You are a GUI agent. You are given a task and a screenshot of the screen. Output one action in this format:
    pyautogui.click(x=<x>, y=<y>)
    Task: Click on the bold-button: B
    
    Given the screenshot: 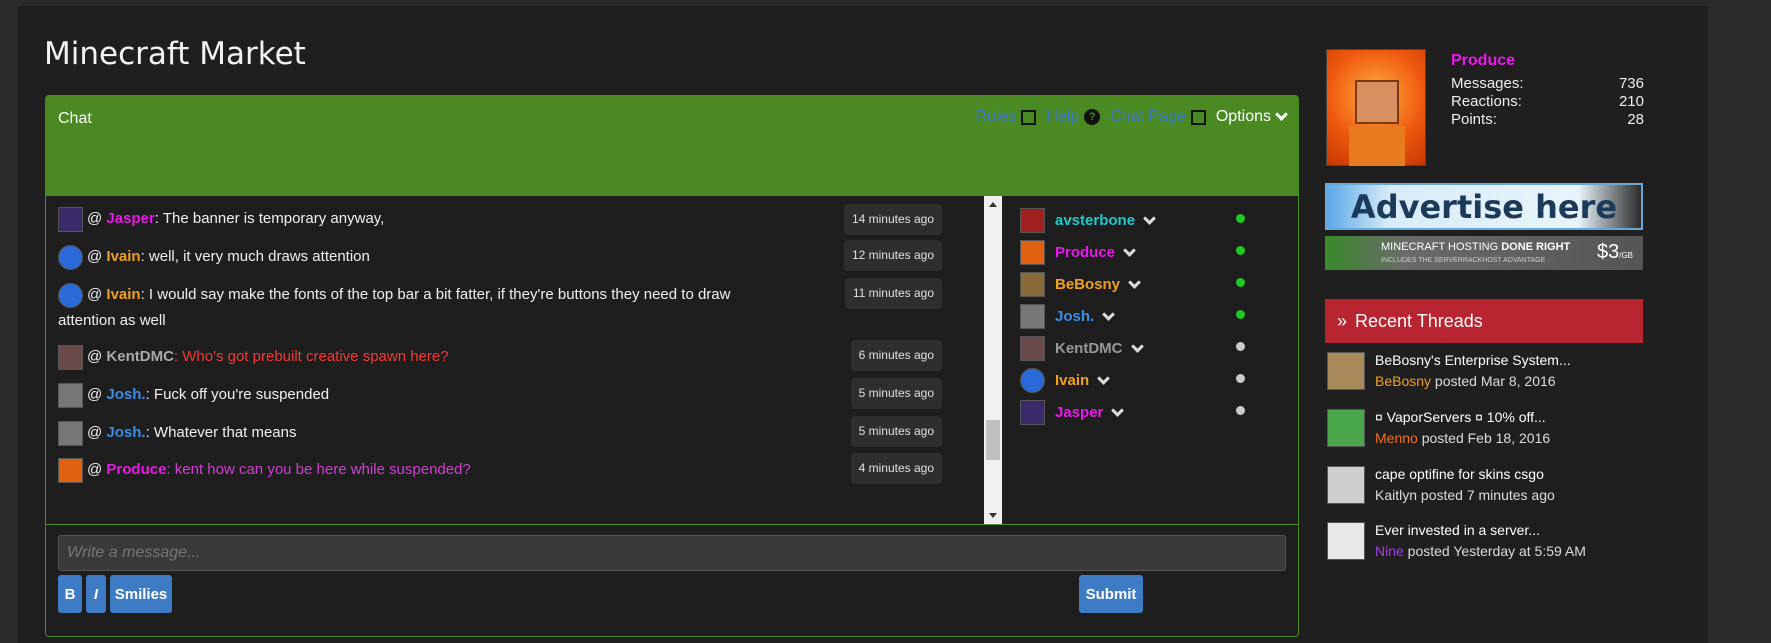 What is the action you would take?
    pyautogui.click(x=70, y=594)
    